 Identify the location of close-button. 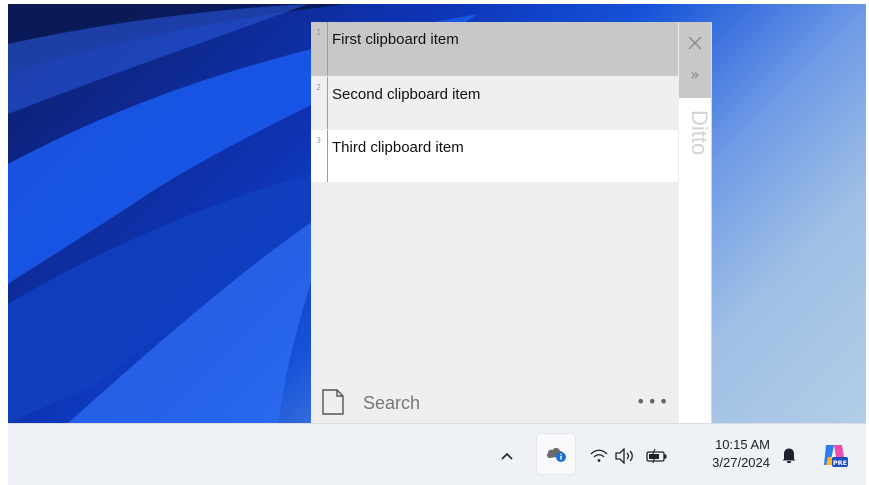
(695, 43).